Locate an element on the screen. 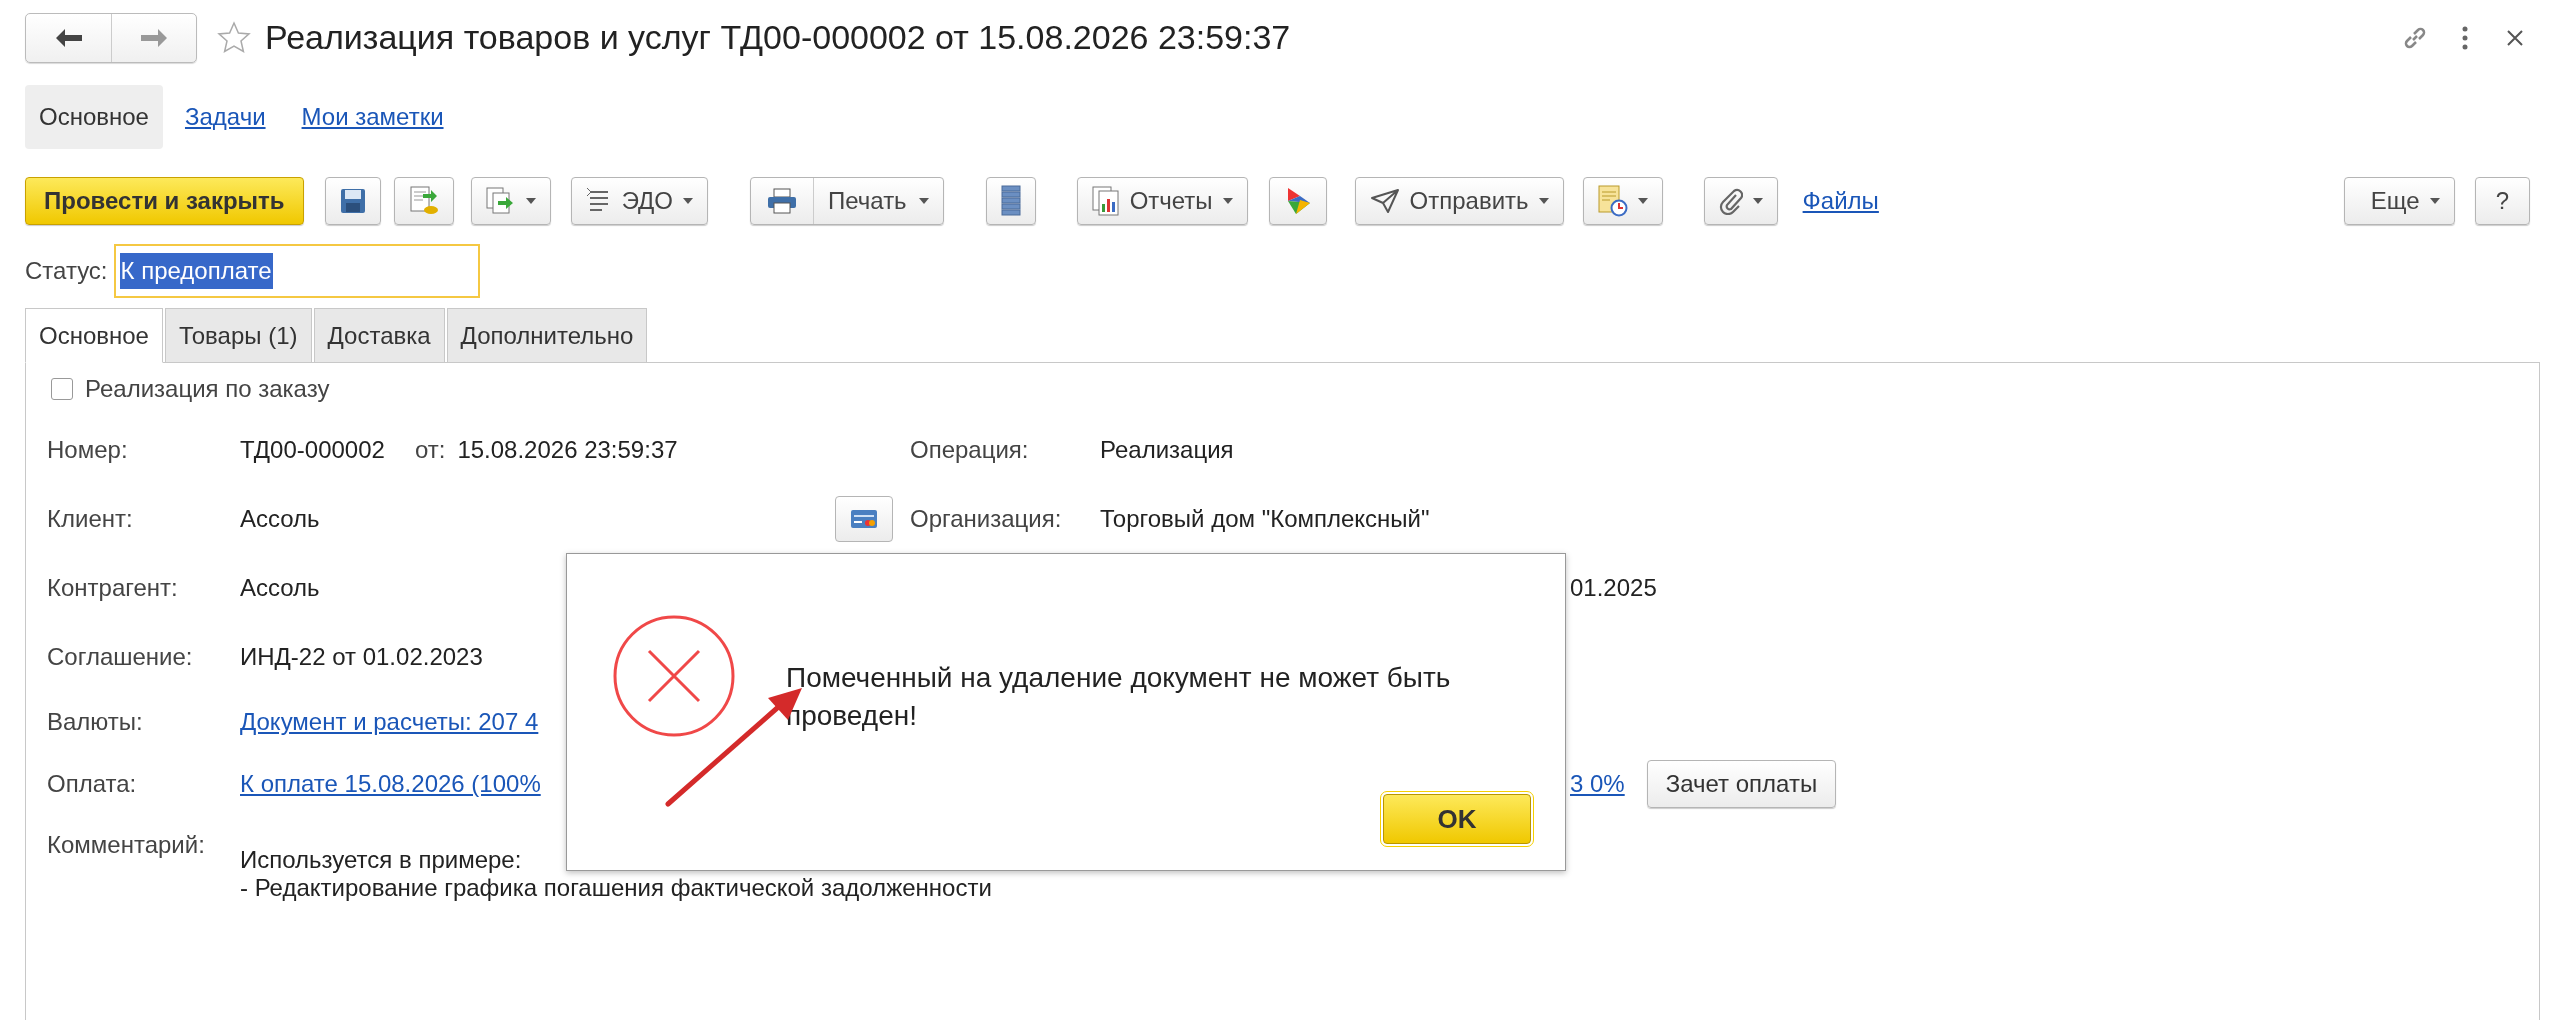 The image size is (2565, 1020). save-icon is located at coordinates (352, 201).